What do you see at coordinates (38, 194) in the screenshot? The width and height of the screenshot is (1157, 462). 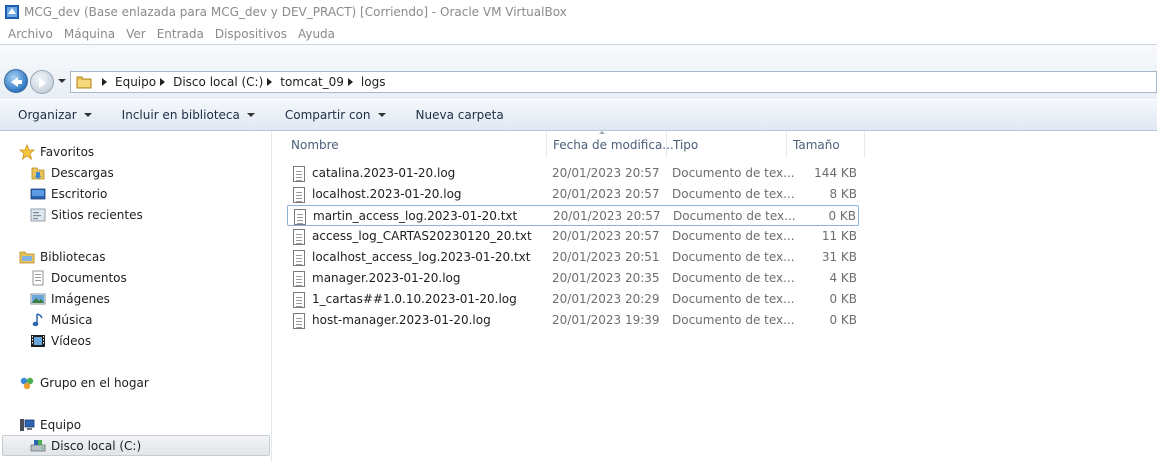 I see `desktop-icon` at bounding box center [38, 194].